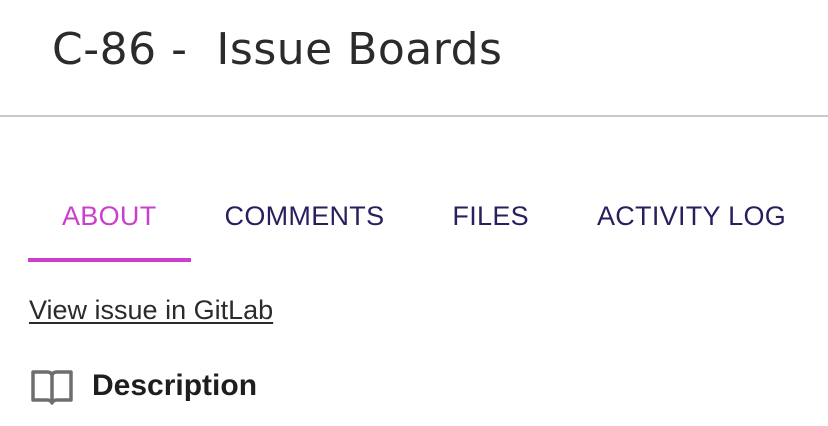  I want to click on tab-activity-log: ACTIVITY LOG, so click(691, 225).